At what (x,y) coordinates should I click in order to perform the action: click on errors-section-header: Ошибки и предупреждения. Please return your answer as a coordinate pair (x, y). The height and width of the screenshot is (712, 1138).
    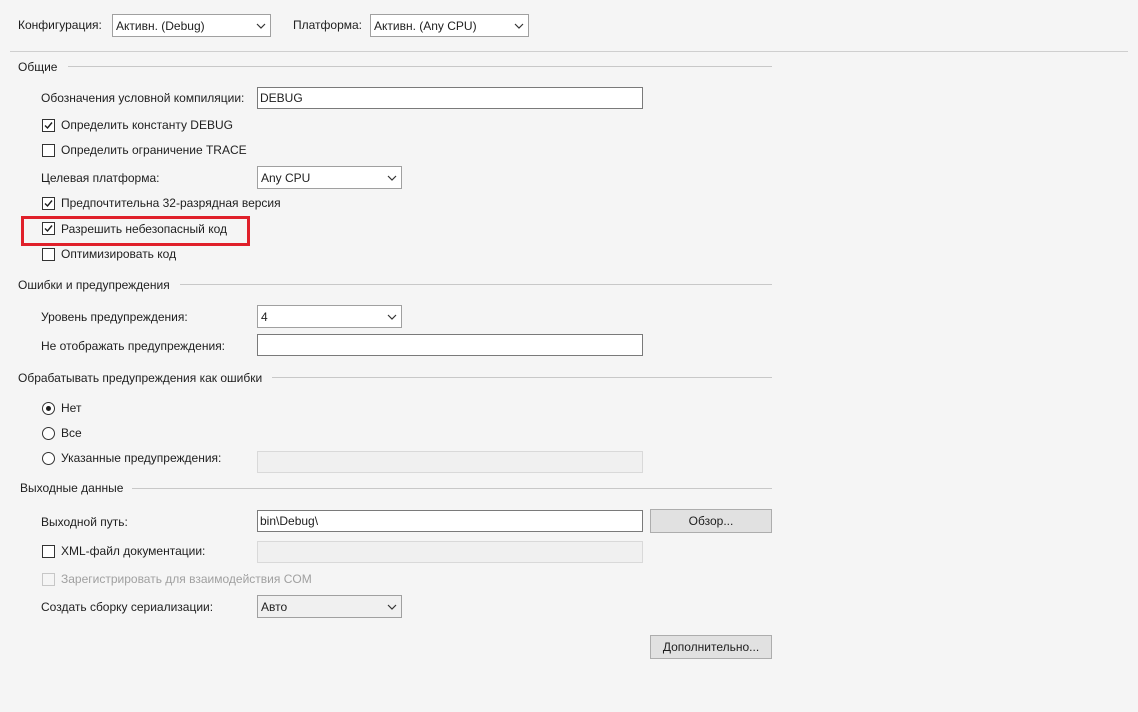
    Looking at the image, I should click on (94, 285).